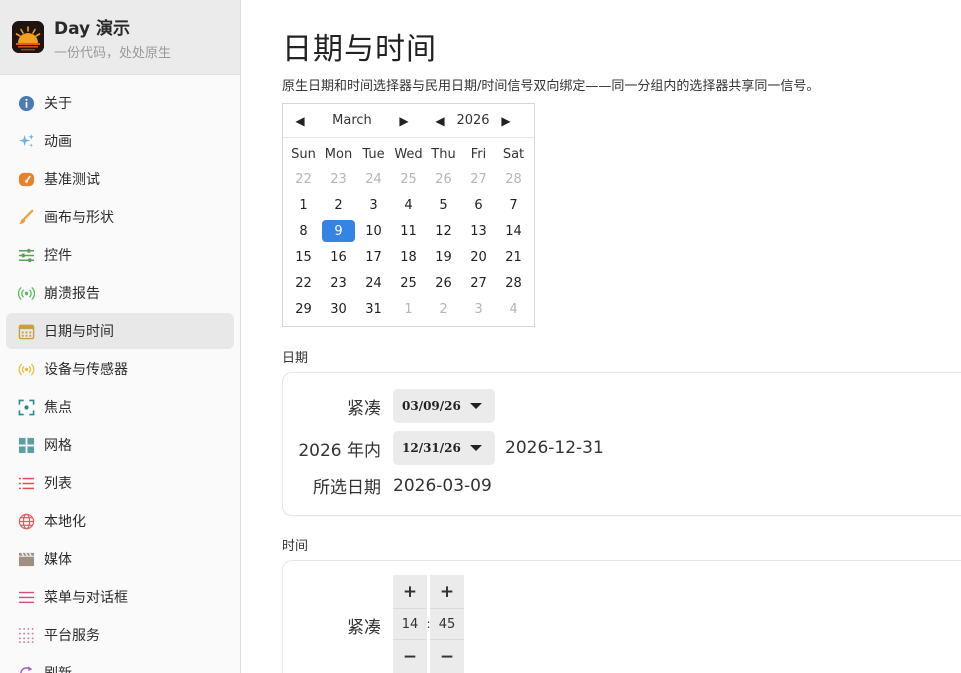  What do you see at coordinates (26, 635) in the screenshot?
I see `dots-grid-icon` at bounding box center [26, 635].